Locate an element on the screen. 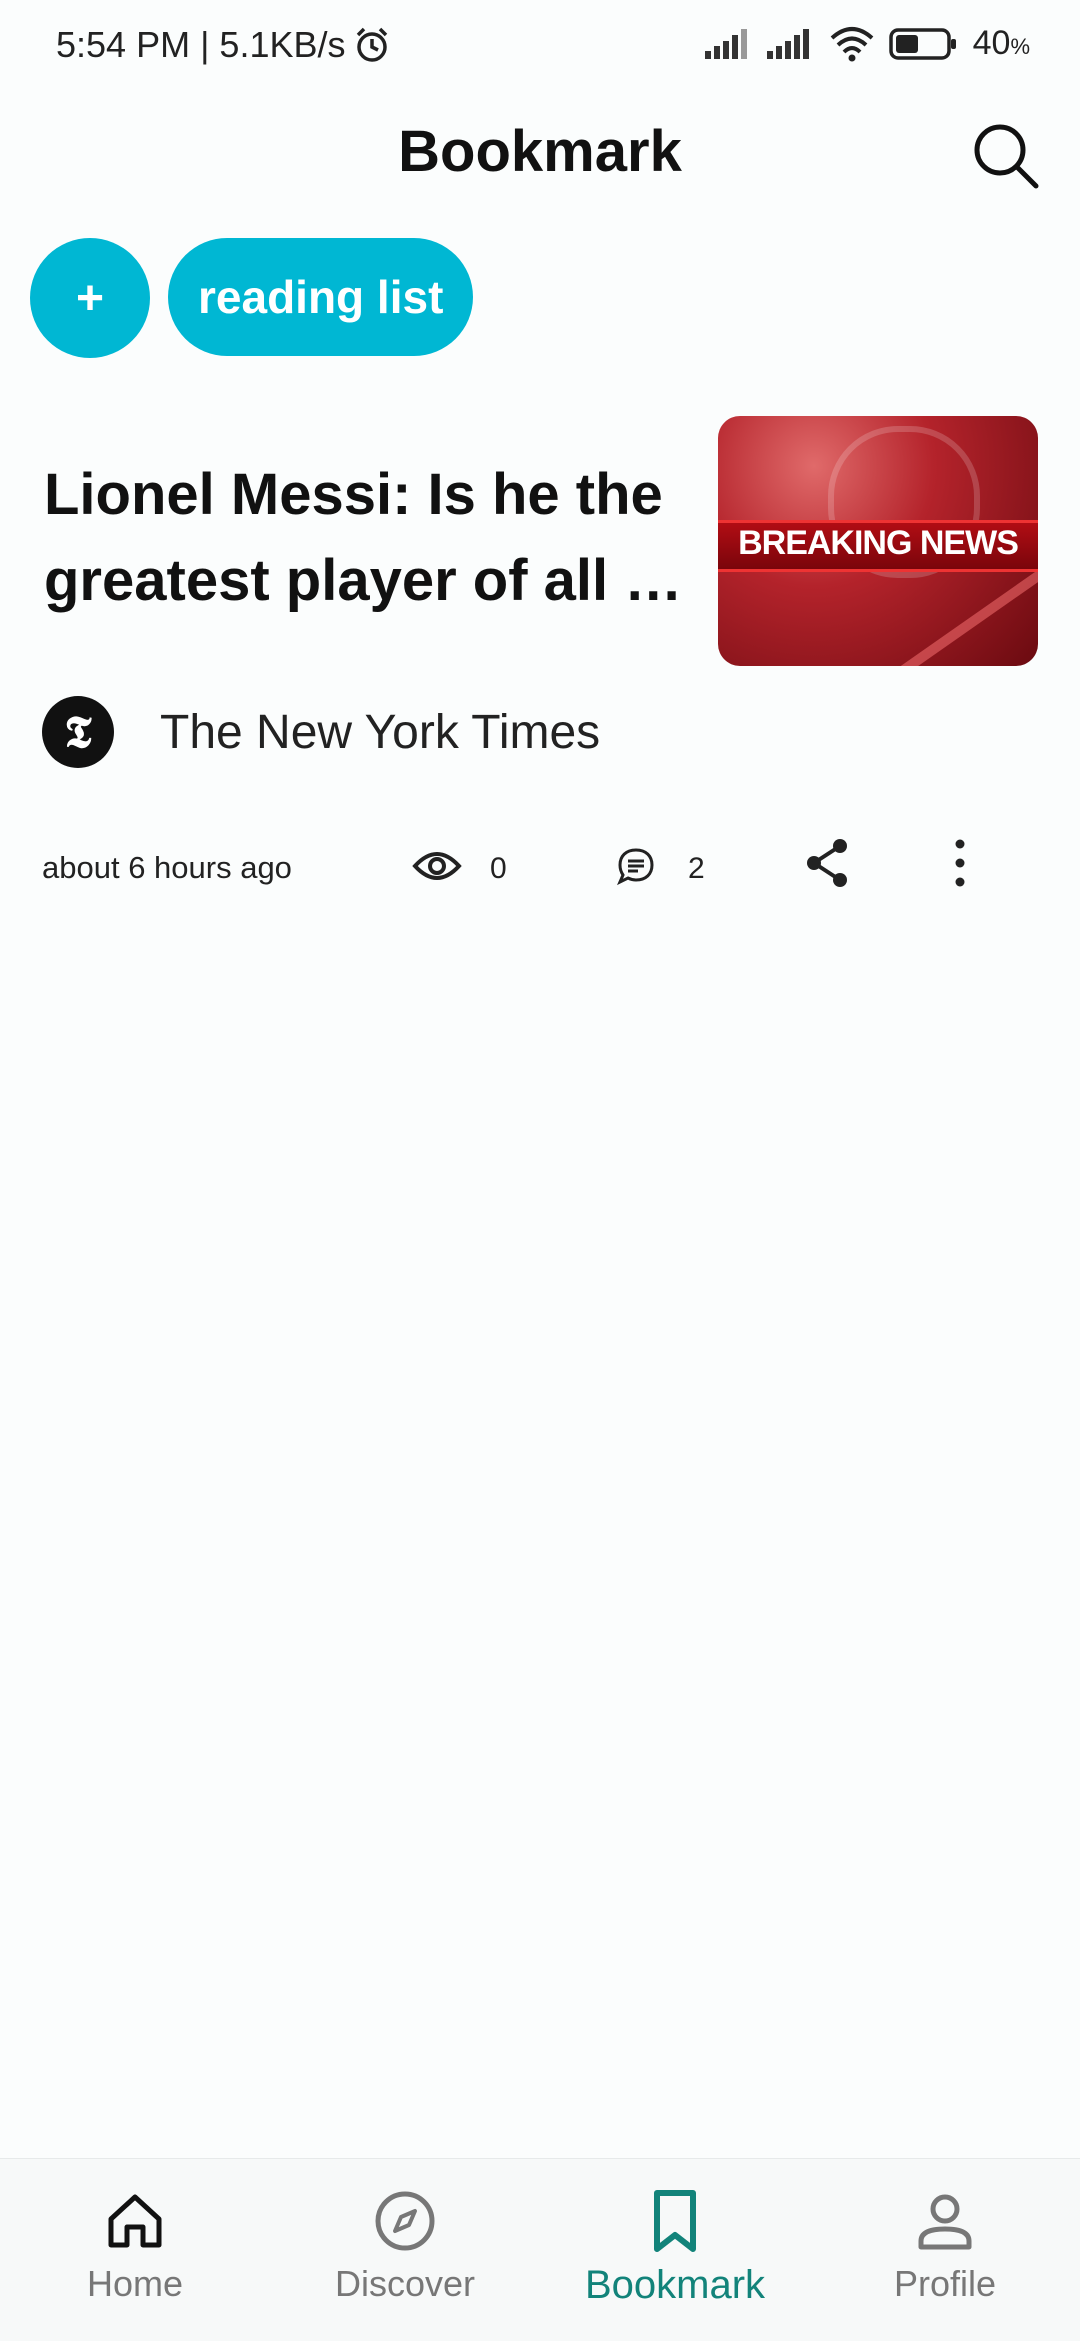  source-name: The New York Times is located at coordinates (380, 732).